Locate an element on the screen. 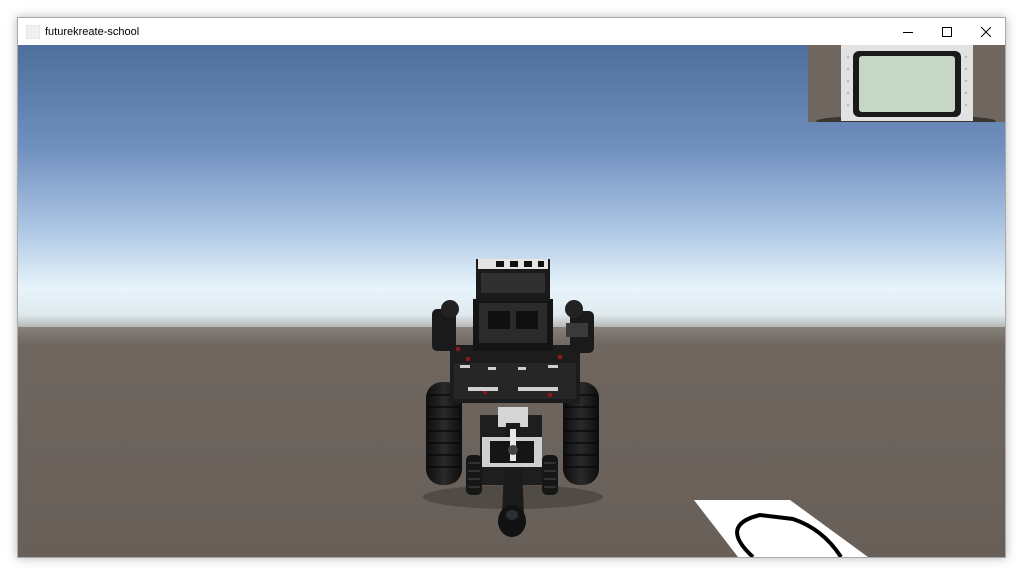 The height and width of the screenshot is (576, 1024). minicam-view is located at coordinates (906, 83).